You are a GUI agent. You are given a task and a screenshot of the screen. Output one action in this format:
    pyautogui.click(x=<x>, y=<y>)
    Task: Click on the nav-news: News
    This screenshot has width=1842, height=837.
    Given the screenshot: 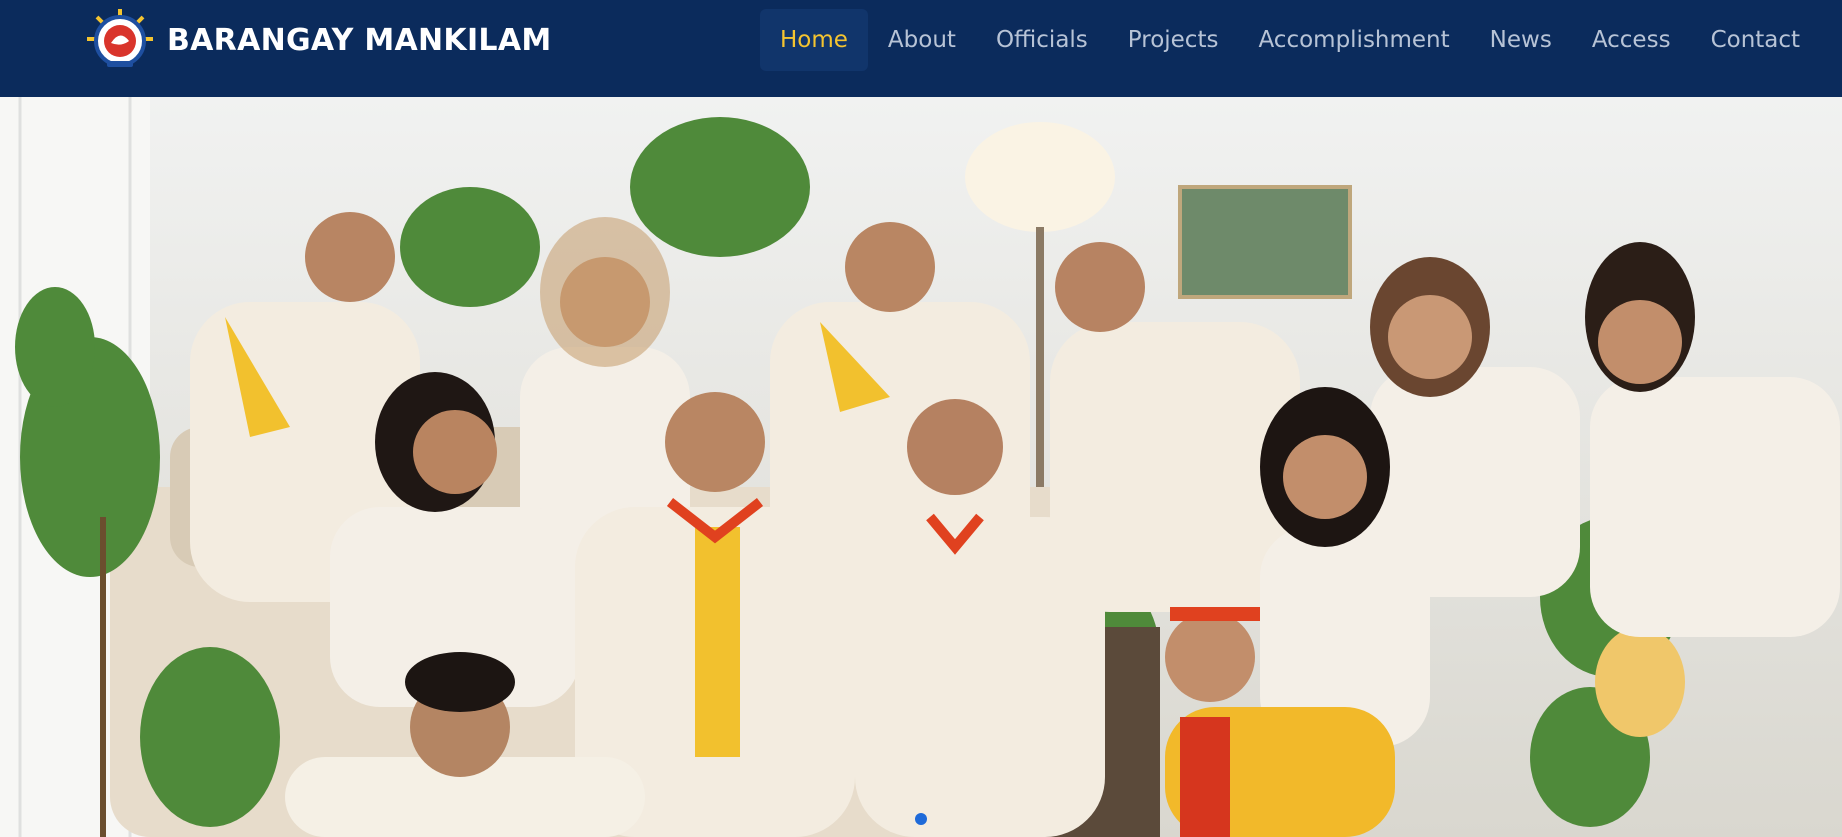 What is the action you would take?
    pyautogui.click(x=1521, y=40)
    